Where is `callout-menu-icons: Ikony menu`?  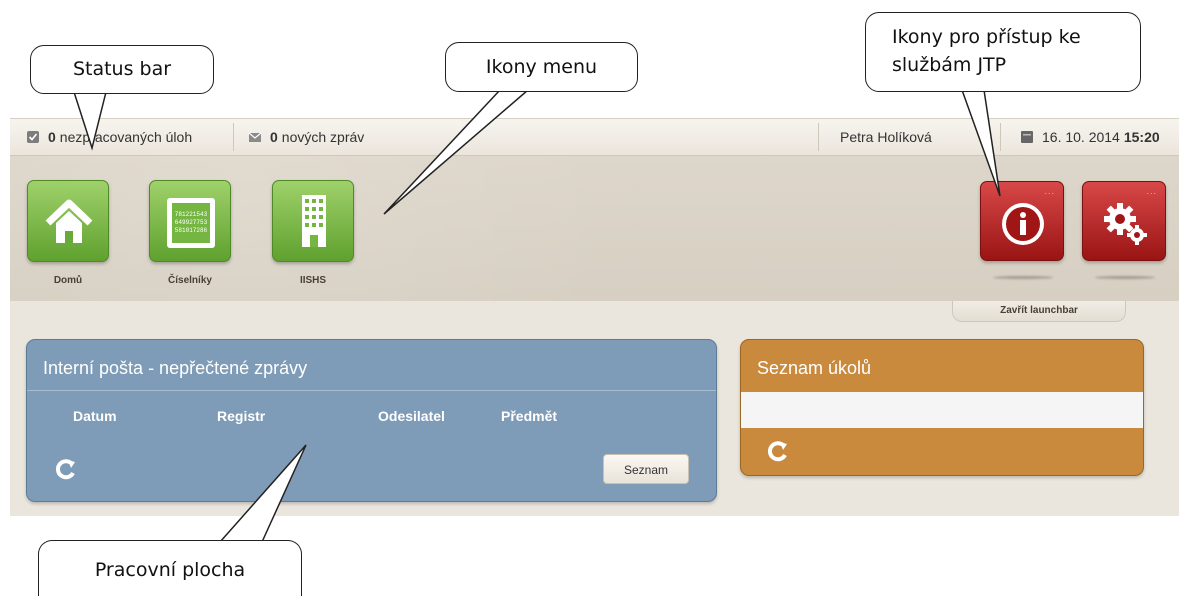
callout-menu-icons: Ikony menu is located at coordinates (541, 67).